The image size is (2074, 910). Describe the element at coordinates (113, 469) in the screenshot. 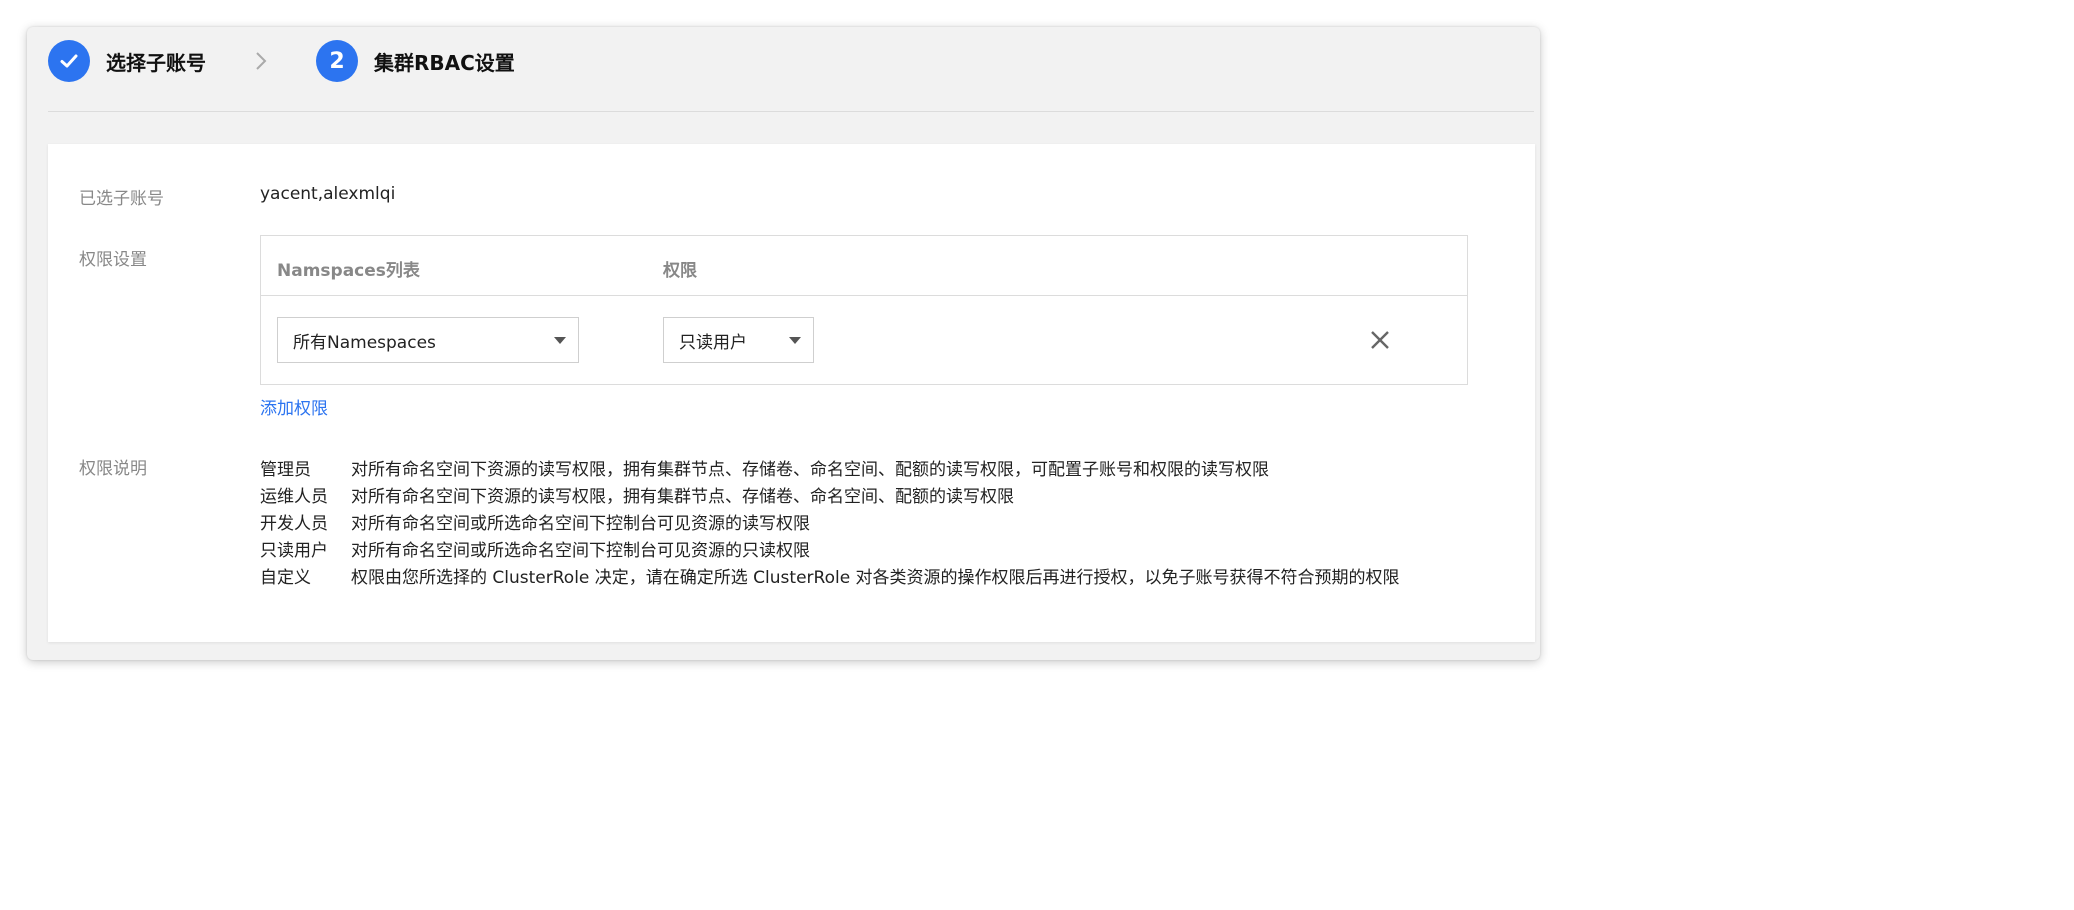

I see `permission-explanation-label: 权限说明` at that location.